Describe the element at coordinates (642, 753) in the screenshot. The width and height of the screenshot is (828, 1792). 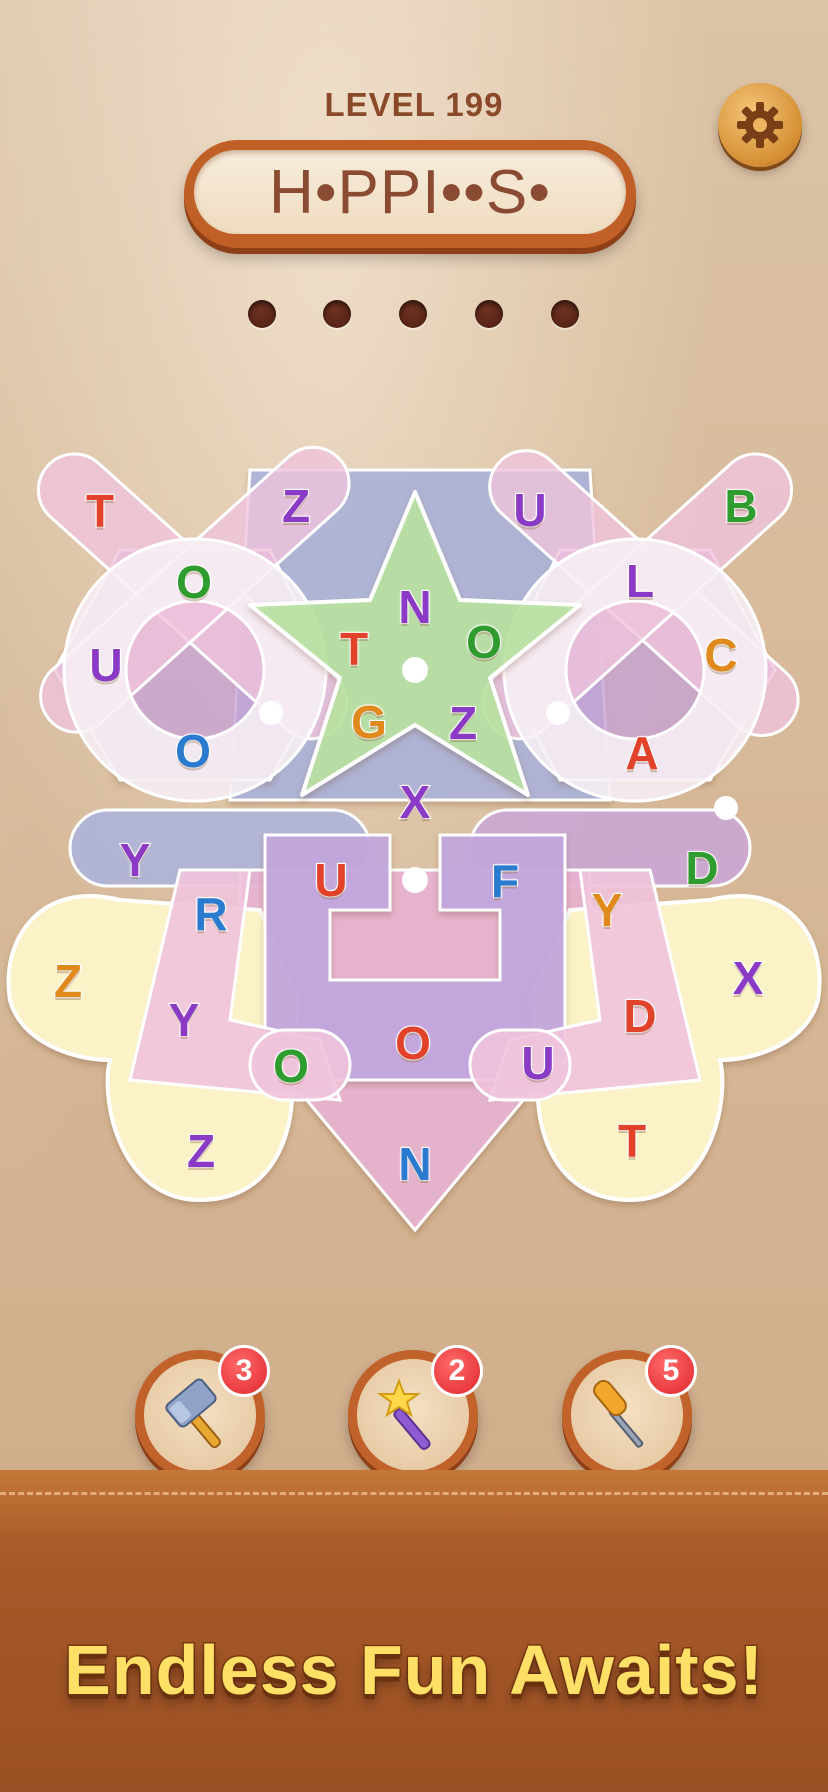
I see `letter-tile: A` at that location.